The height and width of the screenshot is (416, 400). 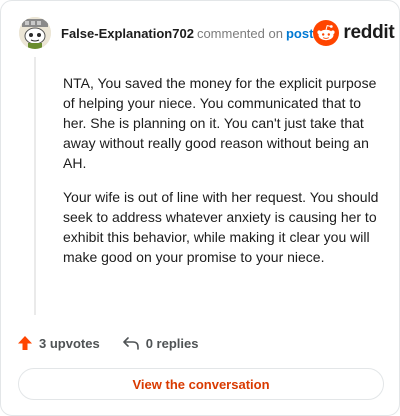 I want to click on view-conversation-button: View the conversation, so click(x=201, y=384).